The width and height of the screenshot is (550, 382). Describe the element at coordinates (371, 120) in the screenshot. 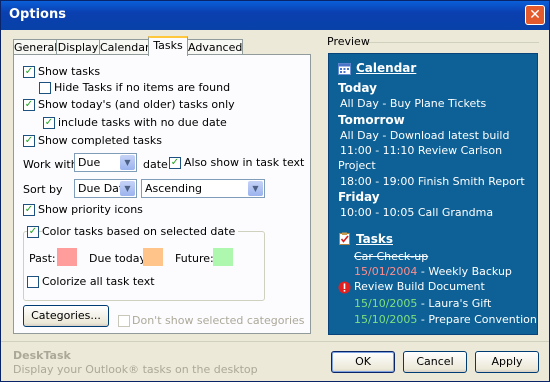

I see `preview-tomorrow-heading: Tomorrow` at that location.